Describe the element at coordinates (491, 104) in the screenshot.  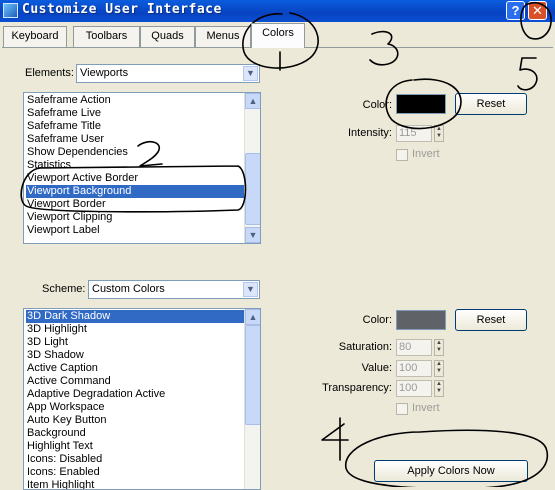
I see `element-reset-button: Reset` at that location.